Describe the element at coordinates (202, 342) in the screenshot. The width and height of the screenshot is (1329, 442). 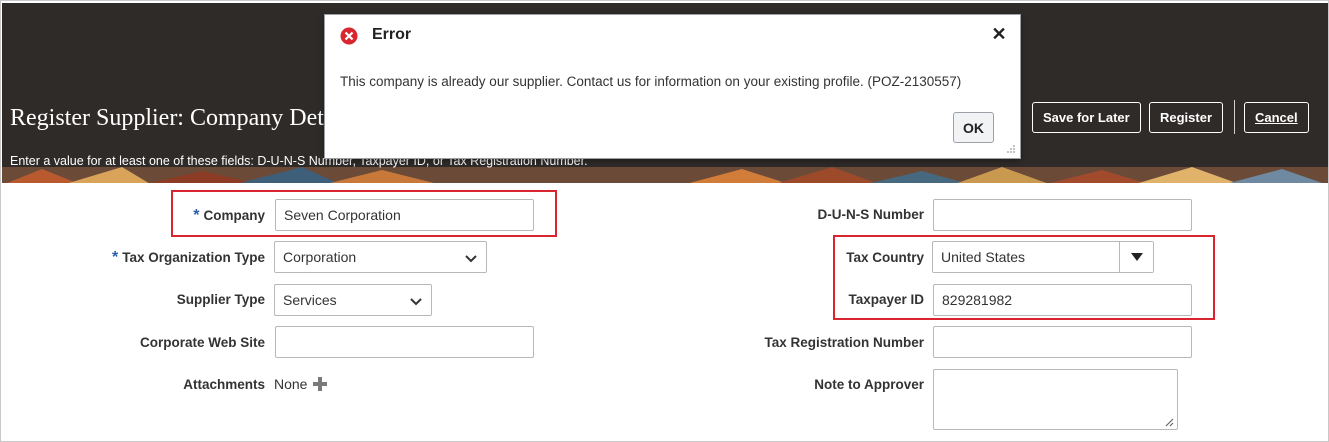
I see `corporate-web-site-label: Corporate Web Site` at that location.